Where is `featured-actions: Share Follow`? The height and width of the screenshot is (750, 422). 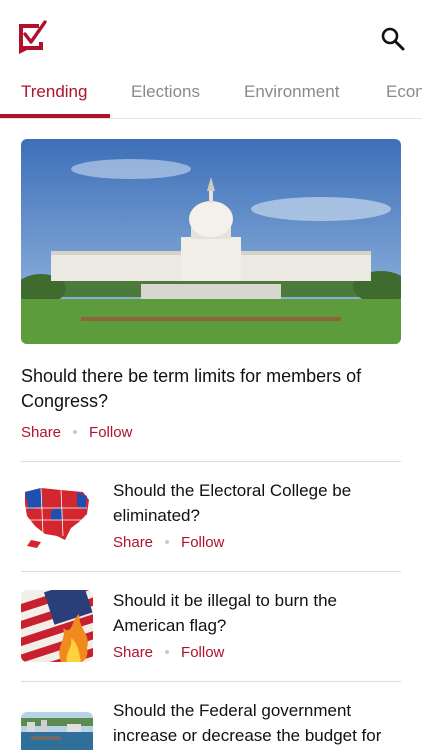 featured-actions: Share Follow is located at coordinates (76, 432).